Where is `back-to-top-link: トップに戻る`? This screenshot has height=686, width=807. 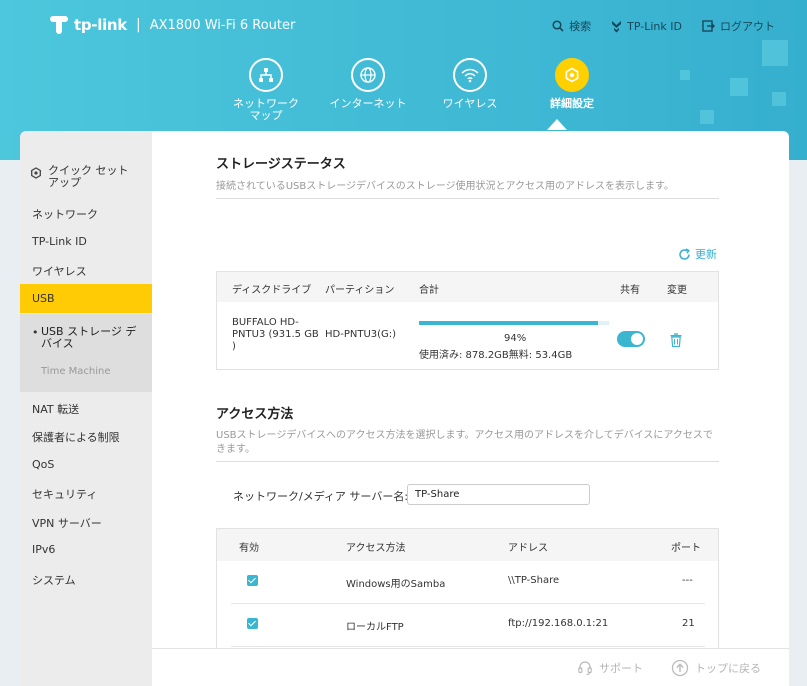 back-to-top-link: トップに戻る is located at coordinates (716, 668).